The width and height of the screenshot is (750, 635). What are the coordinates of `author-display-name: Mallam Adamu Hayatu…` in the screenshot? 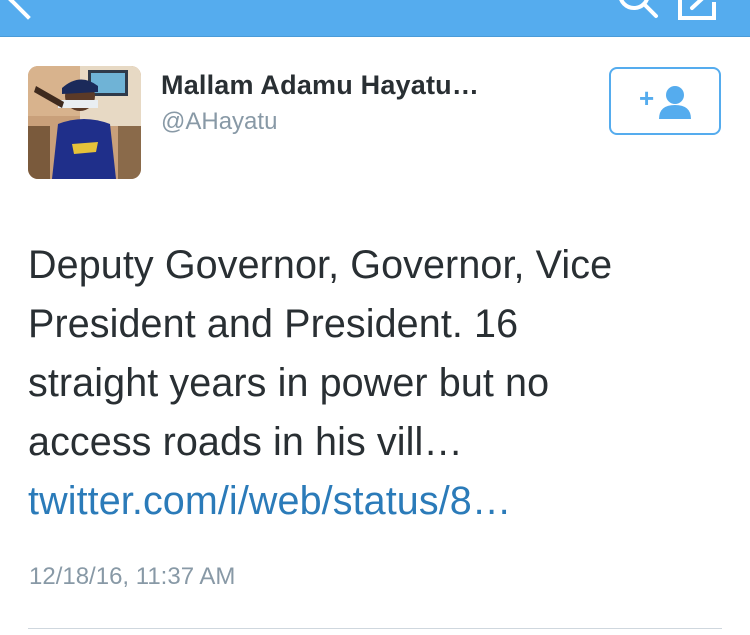 It's located at (320, 85).